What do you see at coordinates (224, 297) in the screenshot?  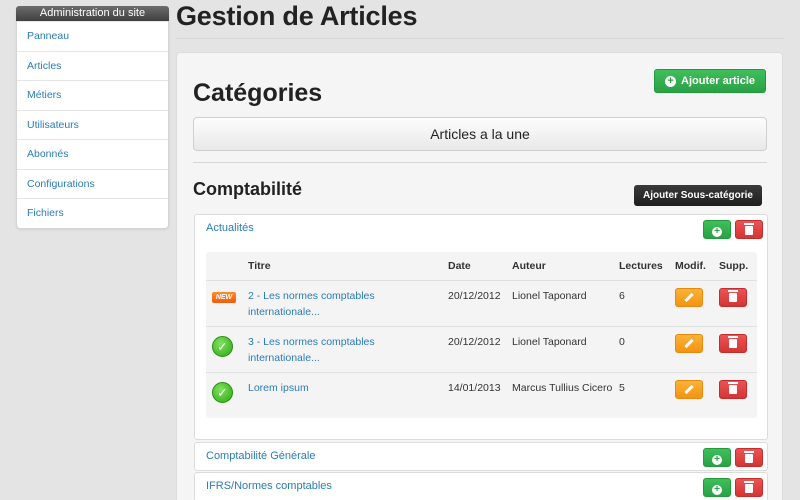 I see `new-badge-icon: NEW` at bounding box center [224, 297].